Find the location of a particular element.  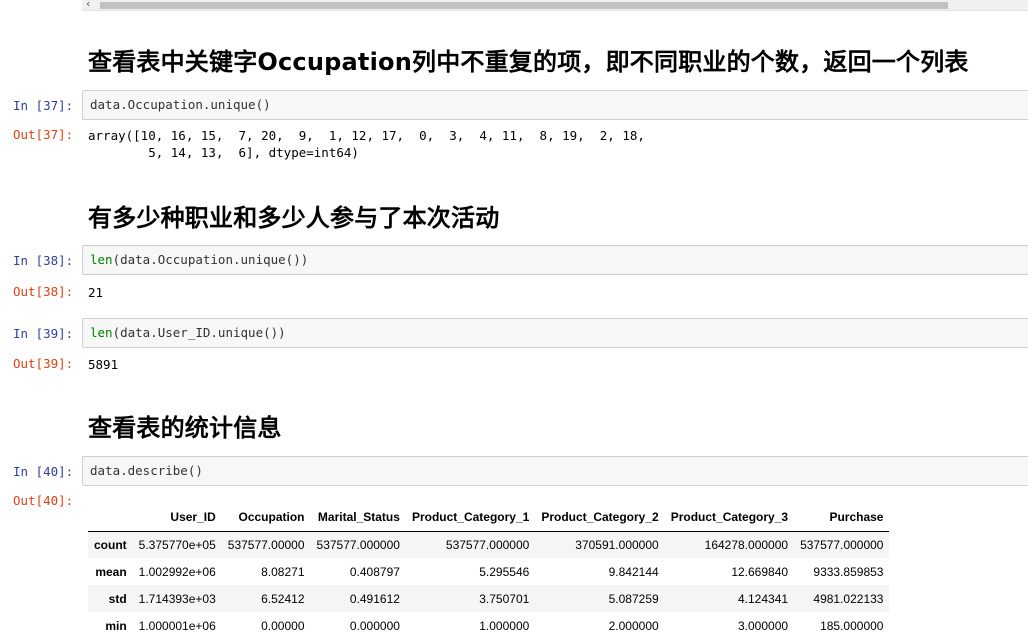

input-prompt-37: In [37]: is located at coordinates (43, 105).